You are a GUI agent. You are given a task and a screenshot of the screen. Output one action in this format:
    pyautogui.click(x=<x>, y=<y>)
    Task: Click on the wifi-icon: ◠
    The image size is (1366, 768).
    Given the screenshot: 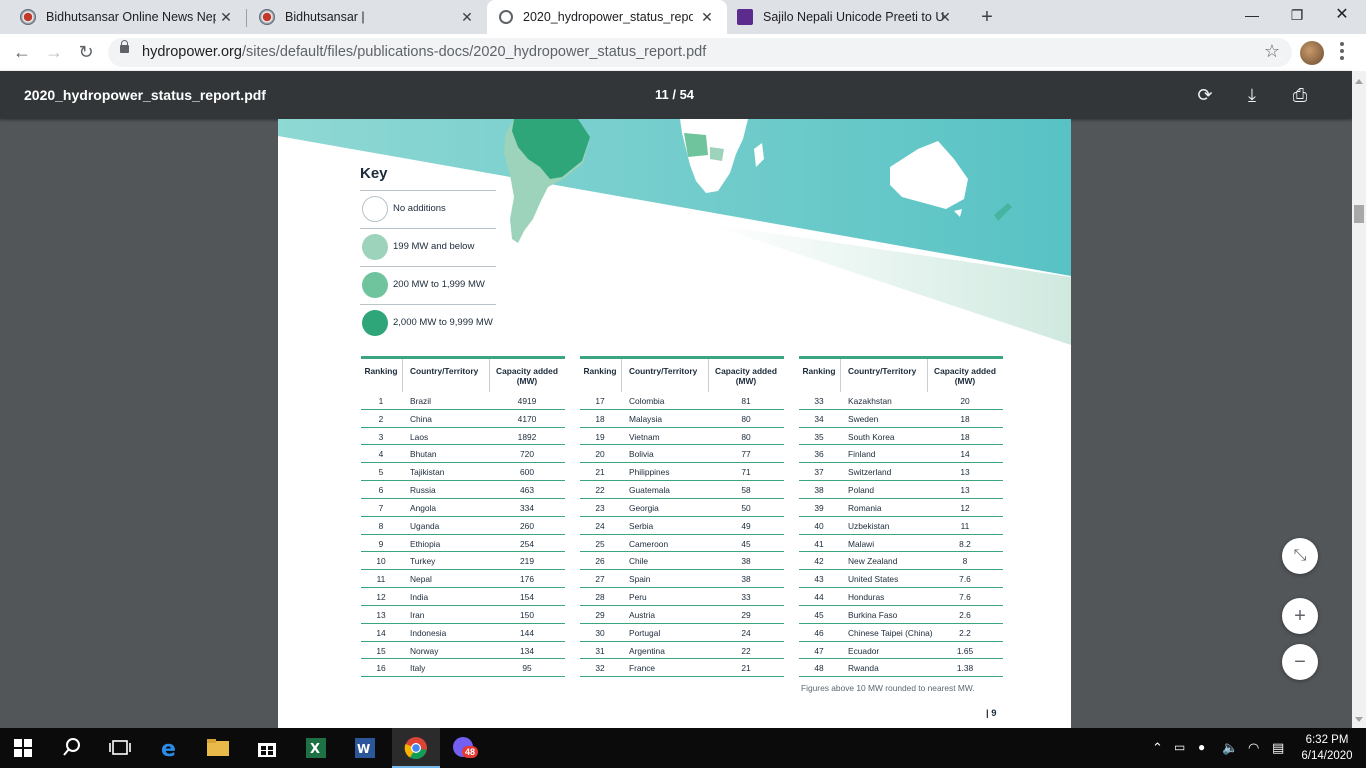 What is the action you would take?
    pyautogui.click(x=1253, y=748)
    